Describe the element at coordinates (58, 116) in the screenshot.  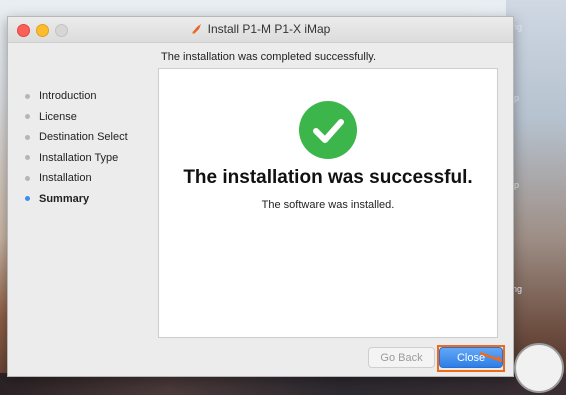
I see `step-label: License` at that location.